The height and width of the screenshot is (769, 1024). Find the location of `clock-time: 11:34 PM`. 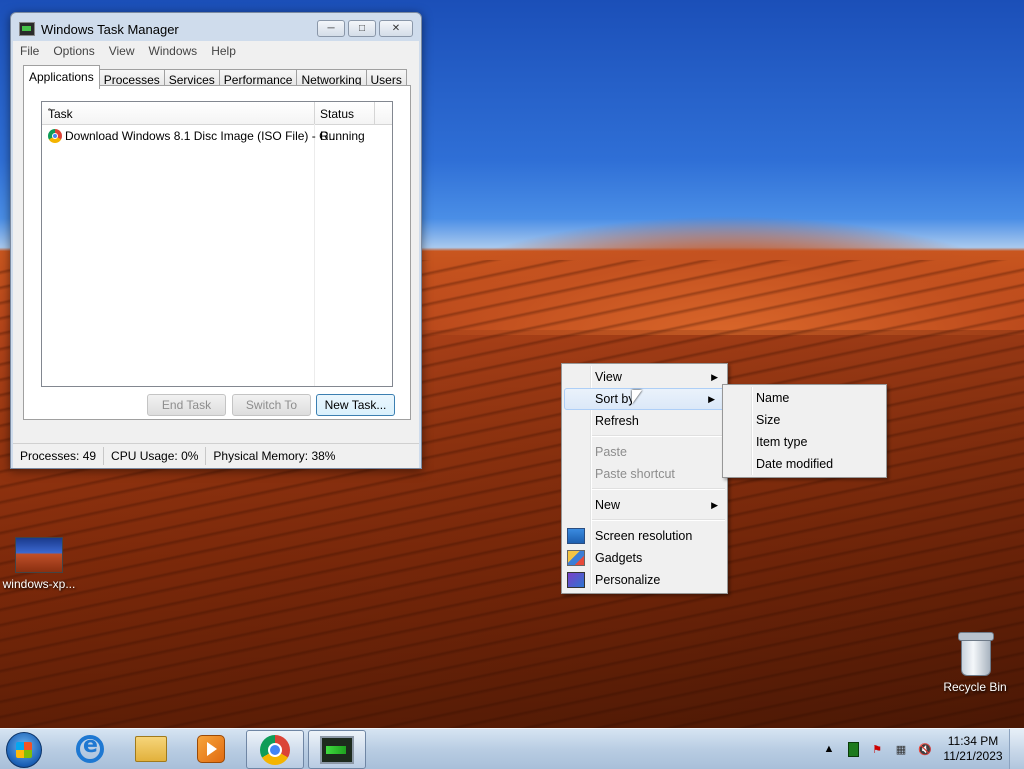

clock-time: 11:34 PM is located at coordinates (973, 741).